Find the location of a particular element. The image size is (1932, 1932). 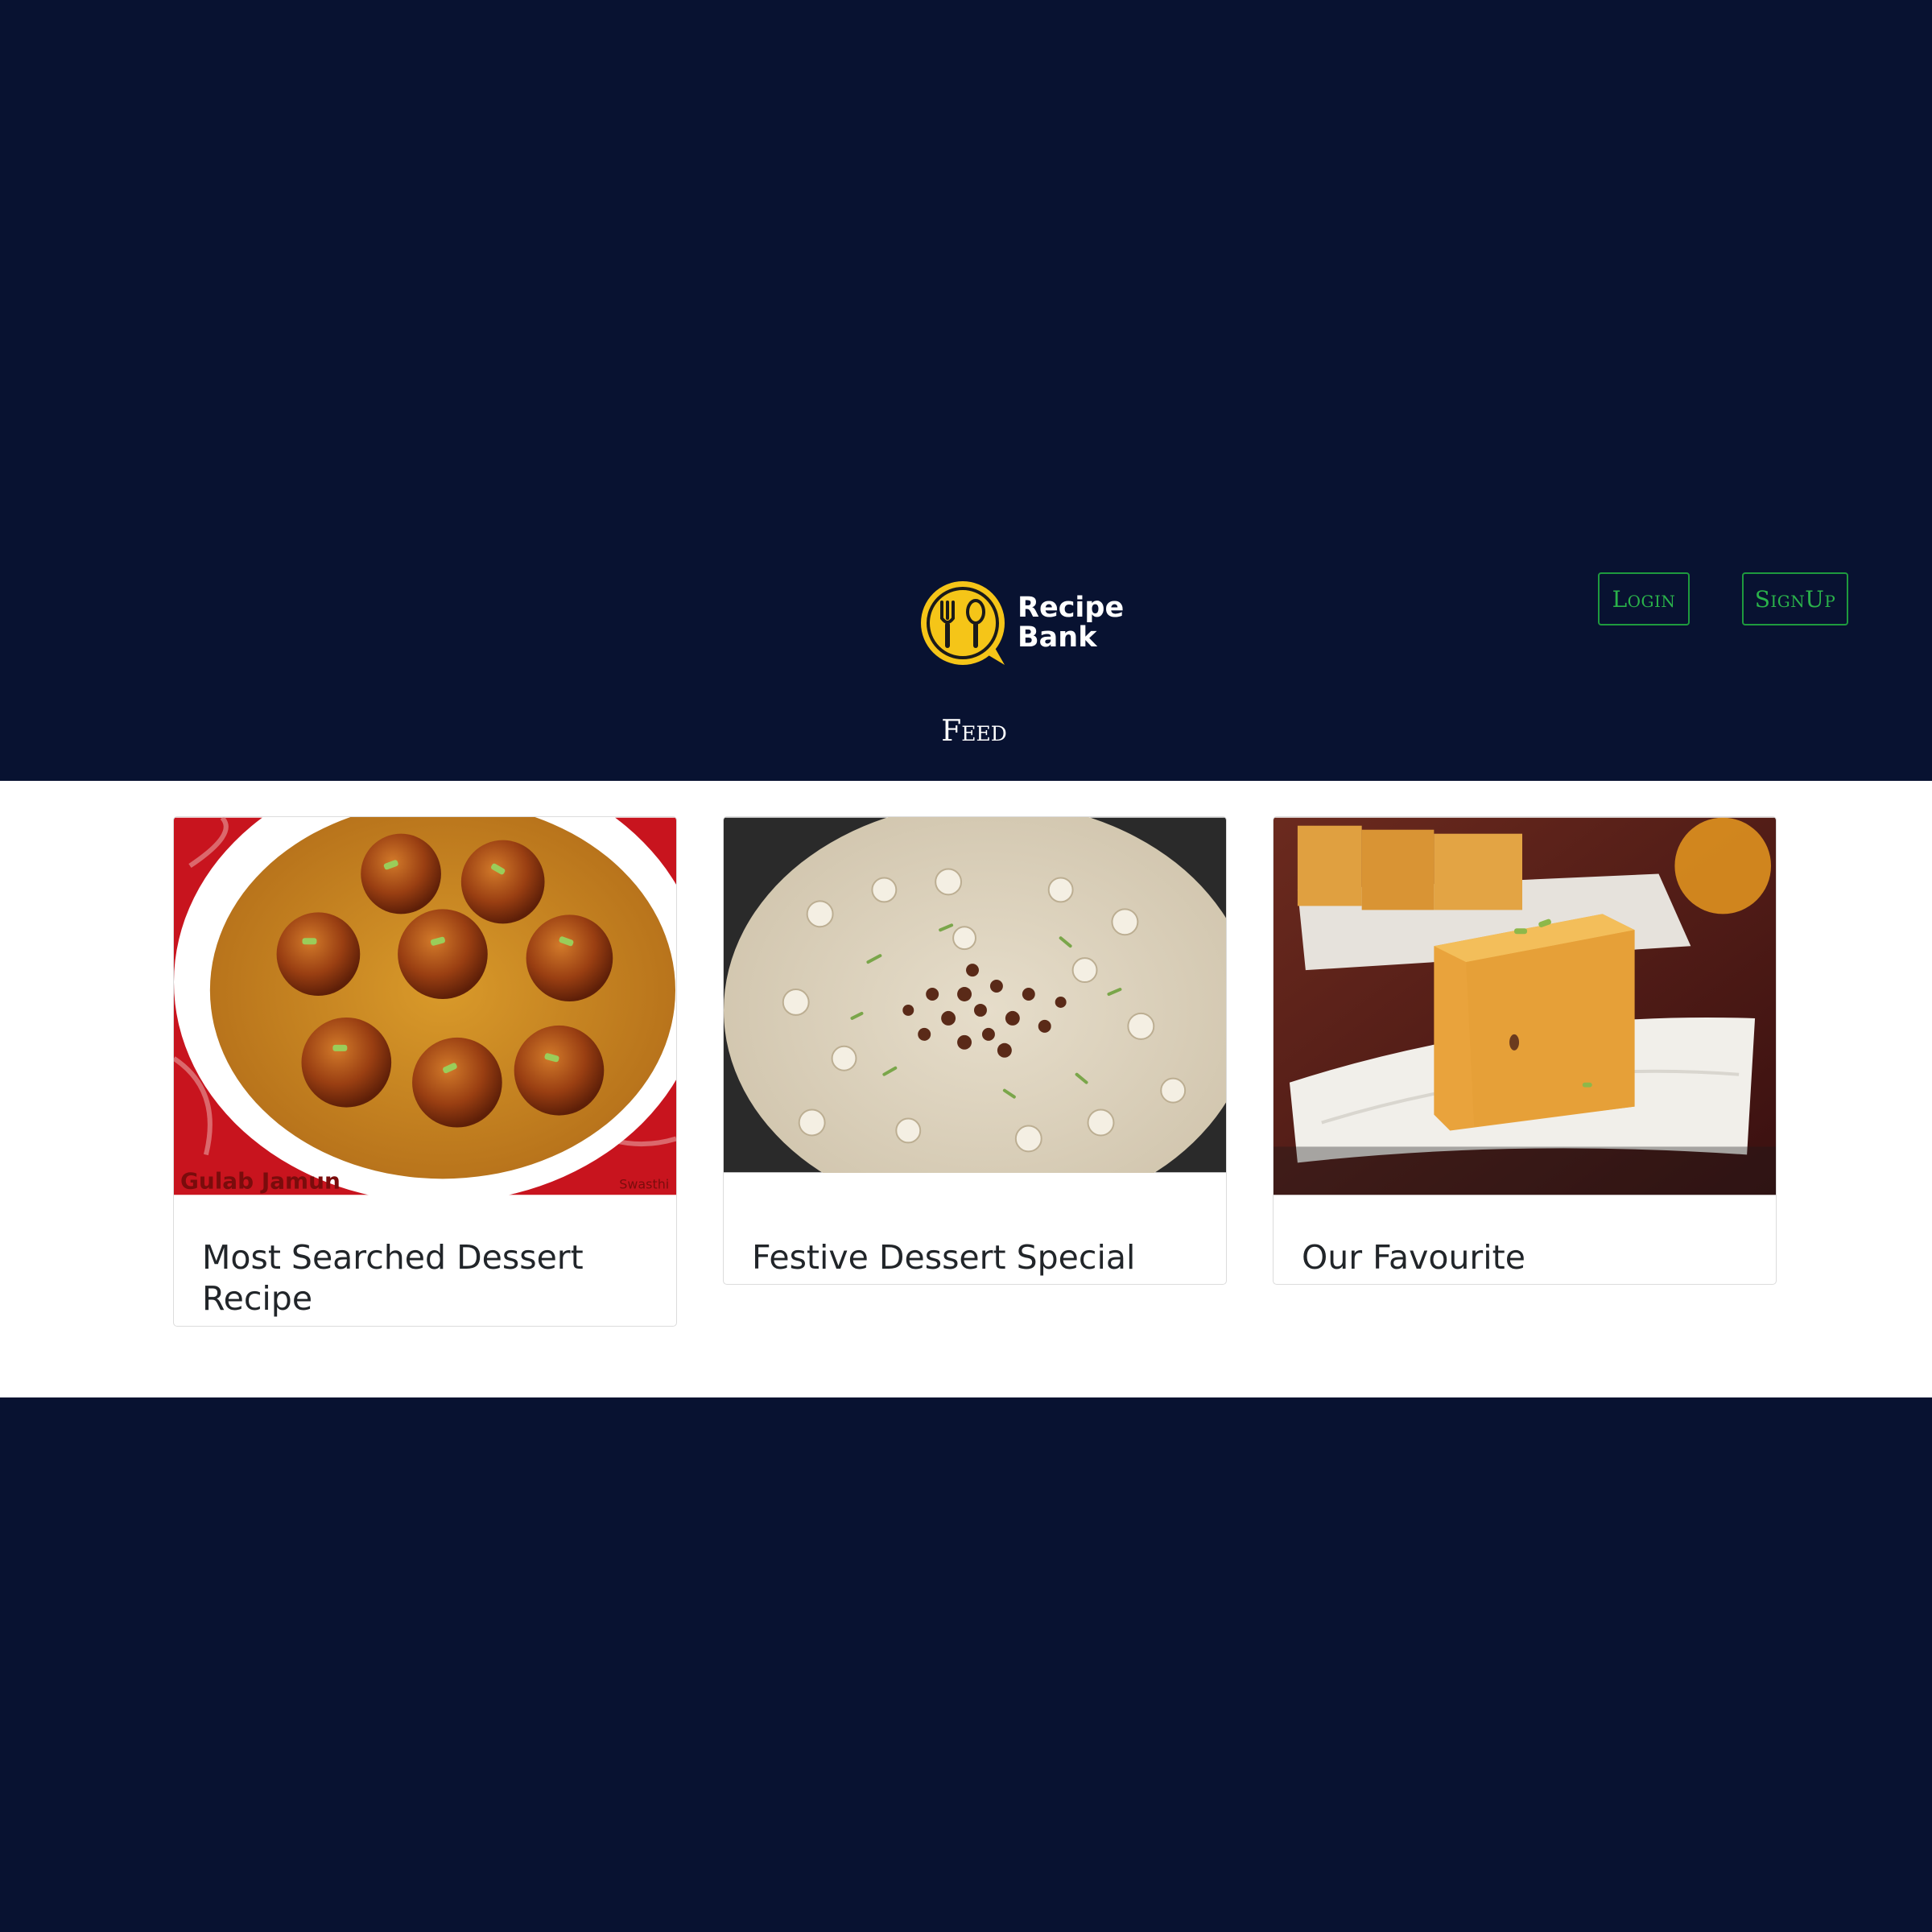

image-caption: Gulab Jamun is located at coordinates (260, 1180).